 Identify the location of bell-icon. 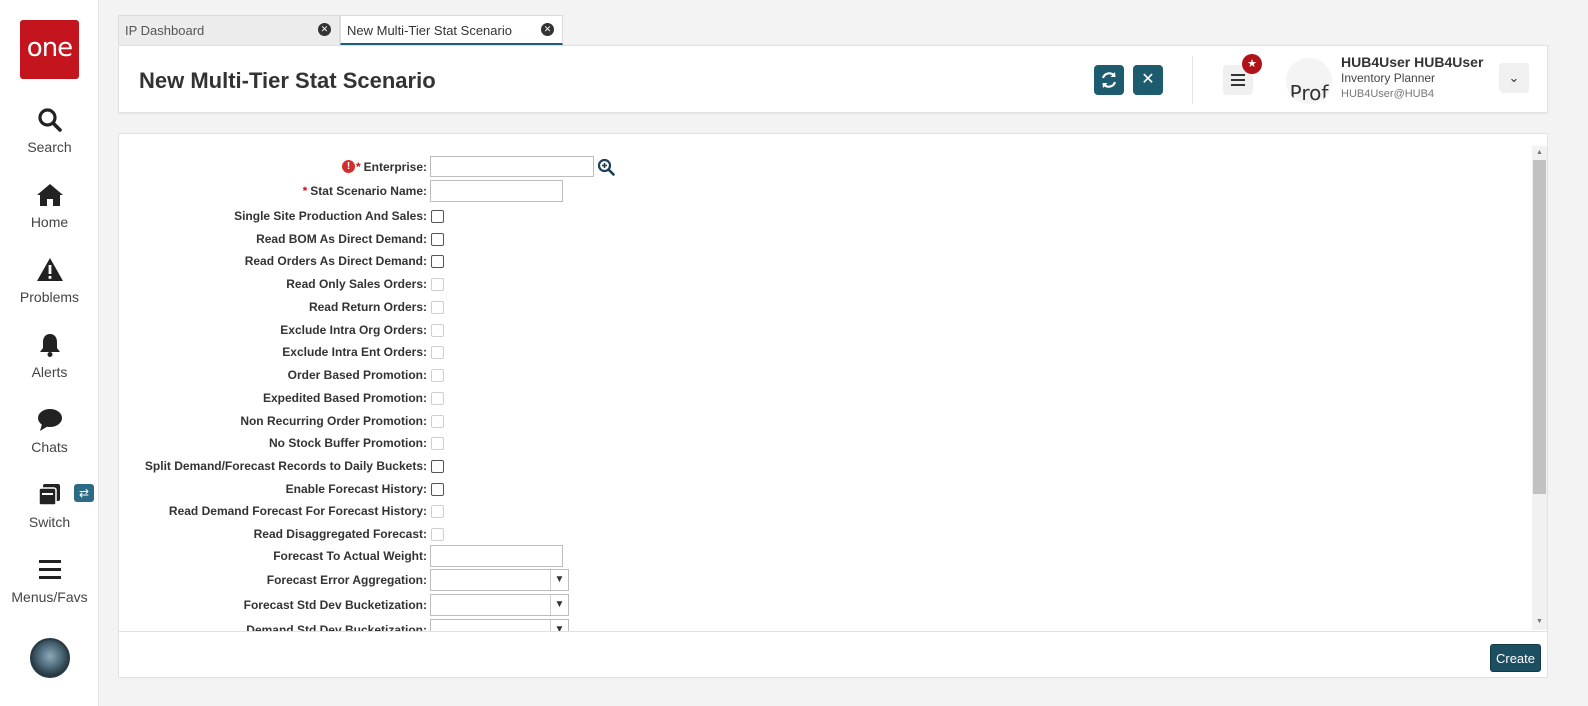
(49, 347).